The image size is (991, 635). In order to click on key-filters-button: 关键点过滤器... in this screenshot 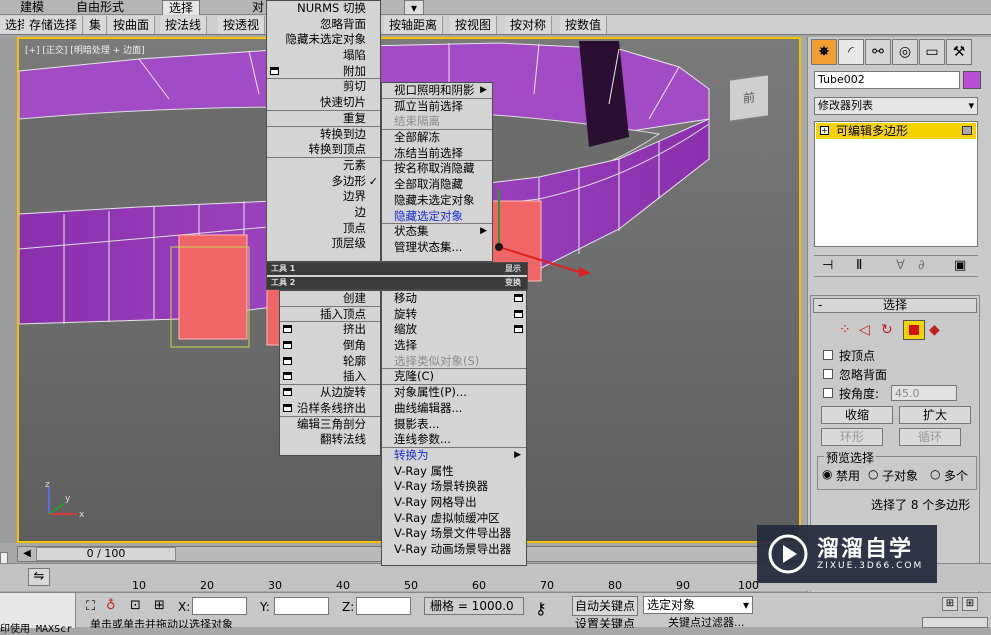, I will do `click(713, 622)`.